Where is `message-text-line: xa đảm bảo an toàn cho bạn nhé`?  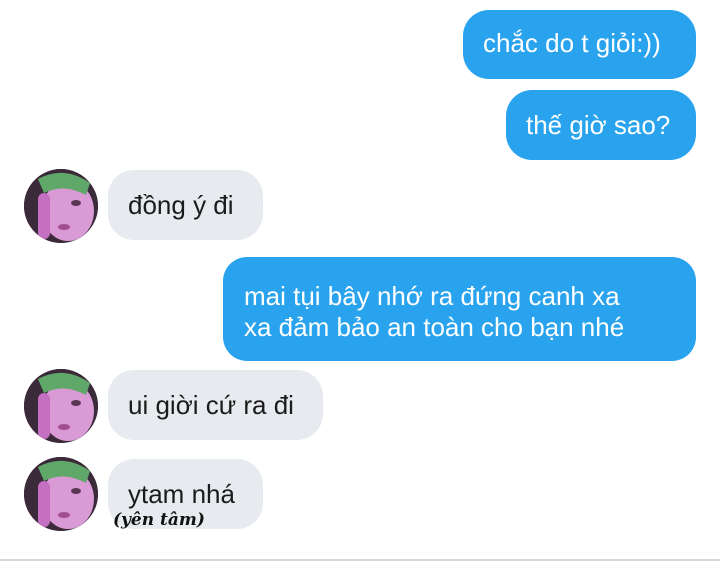
message-text-line: xa đảm bảo an toàn cho bạn nhé is located at coordinates (434, 327).